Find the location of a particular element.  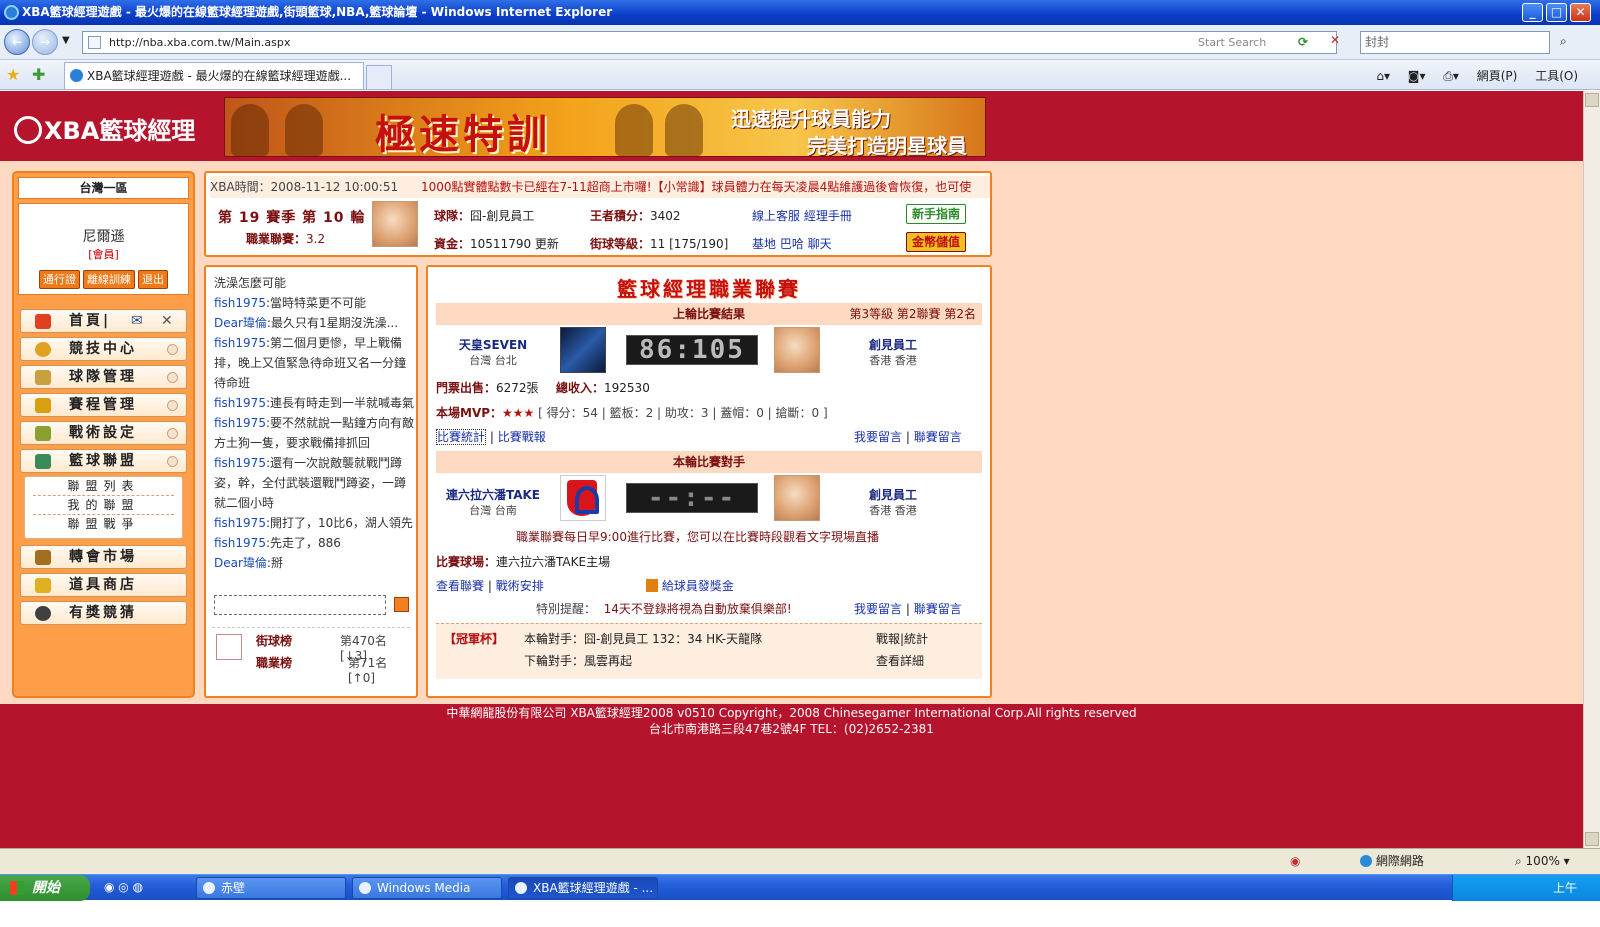

tactics-icon is located at coordinates (43, 433).